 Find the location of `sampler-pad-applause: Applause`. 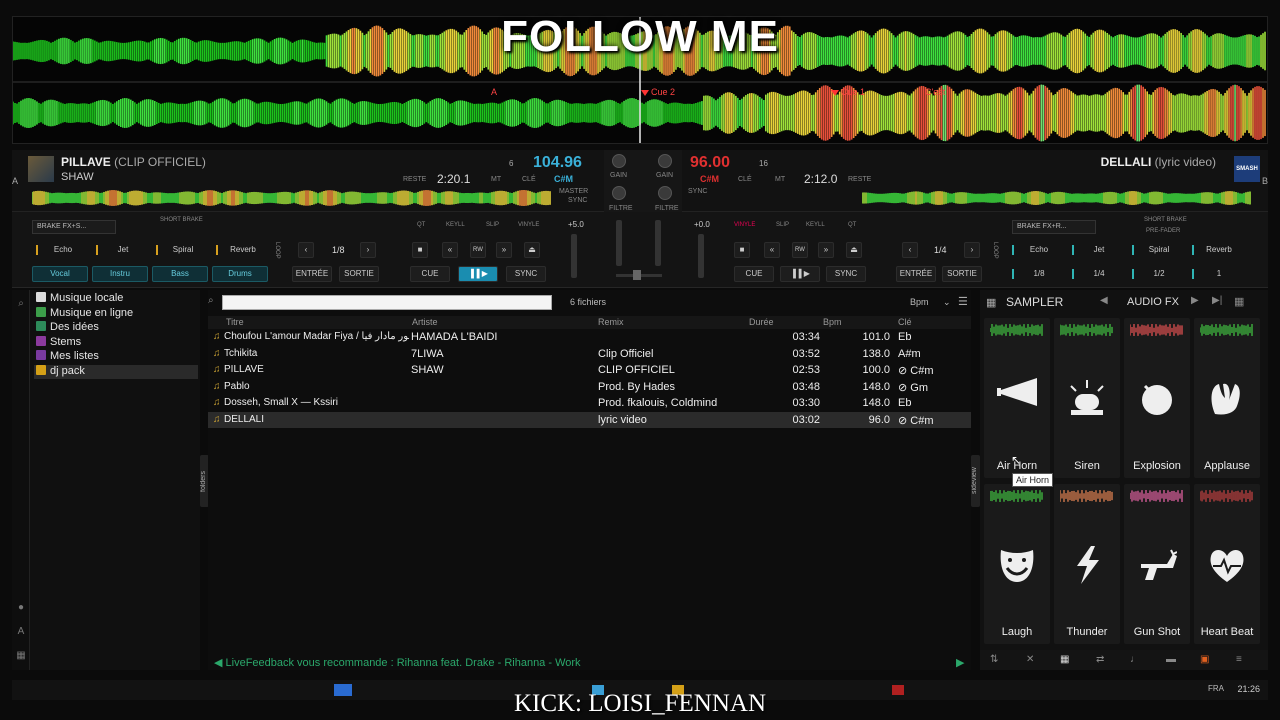

sampler-pad-applause: Applause is located at coordinates (1227, 398).